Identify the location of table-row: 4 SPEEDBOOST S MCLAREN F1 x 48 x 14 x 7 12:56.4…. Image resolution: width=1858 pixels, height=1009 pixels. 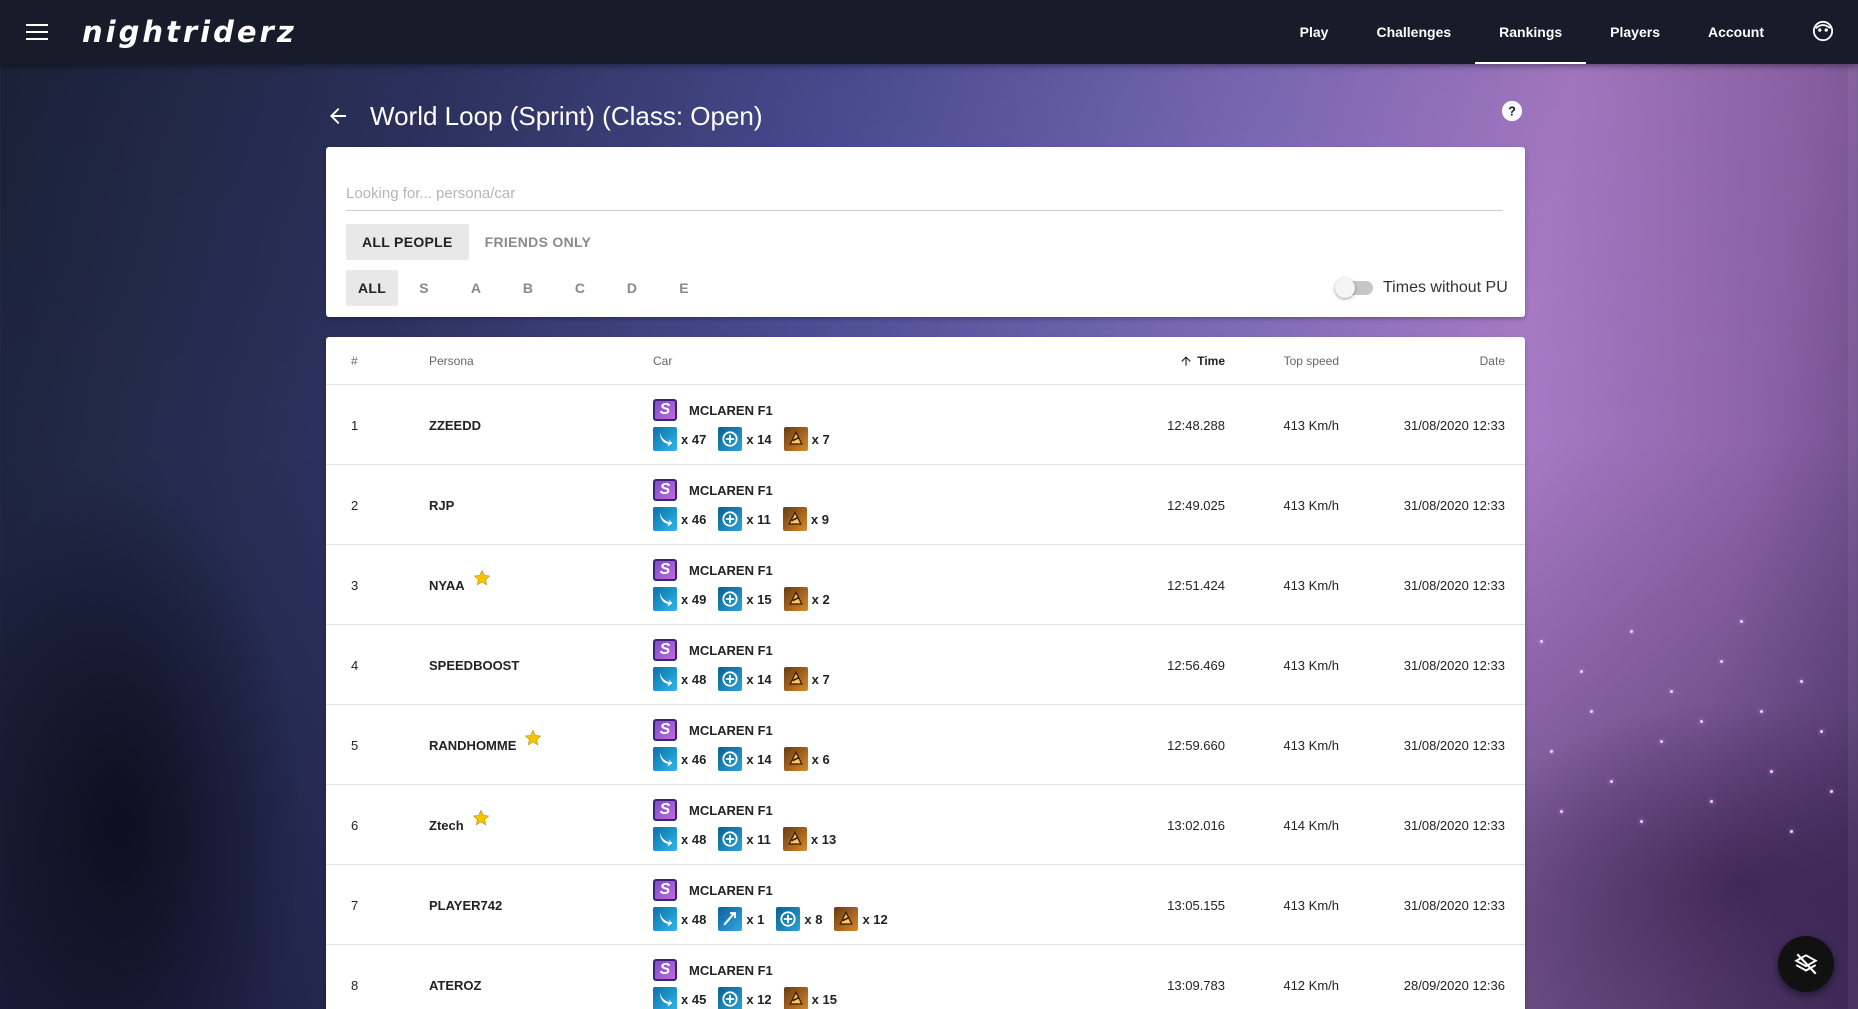
(925, 665).